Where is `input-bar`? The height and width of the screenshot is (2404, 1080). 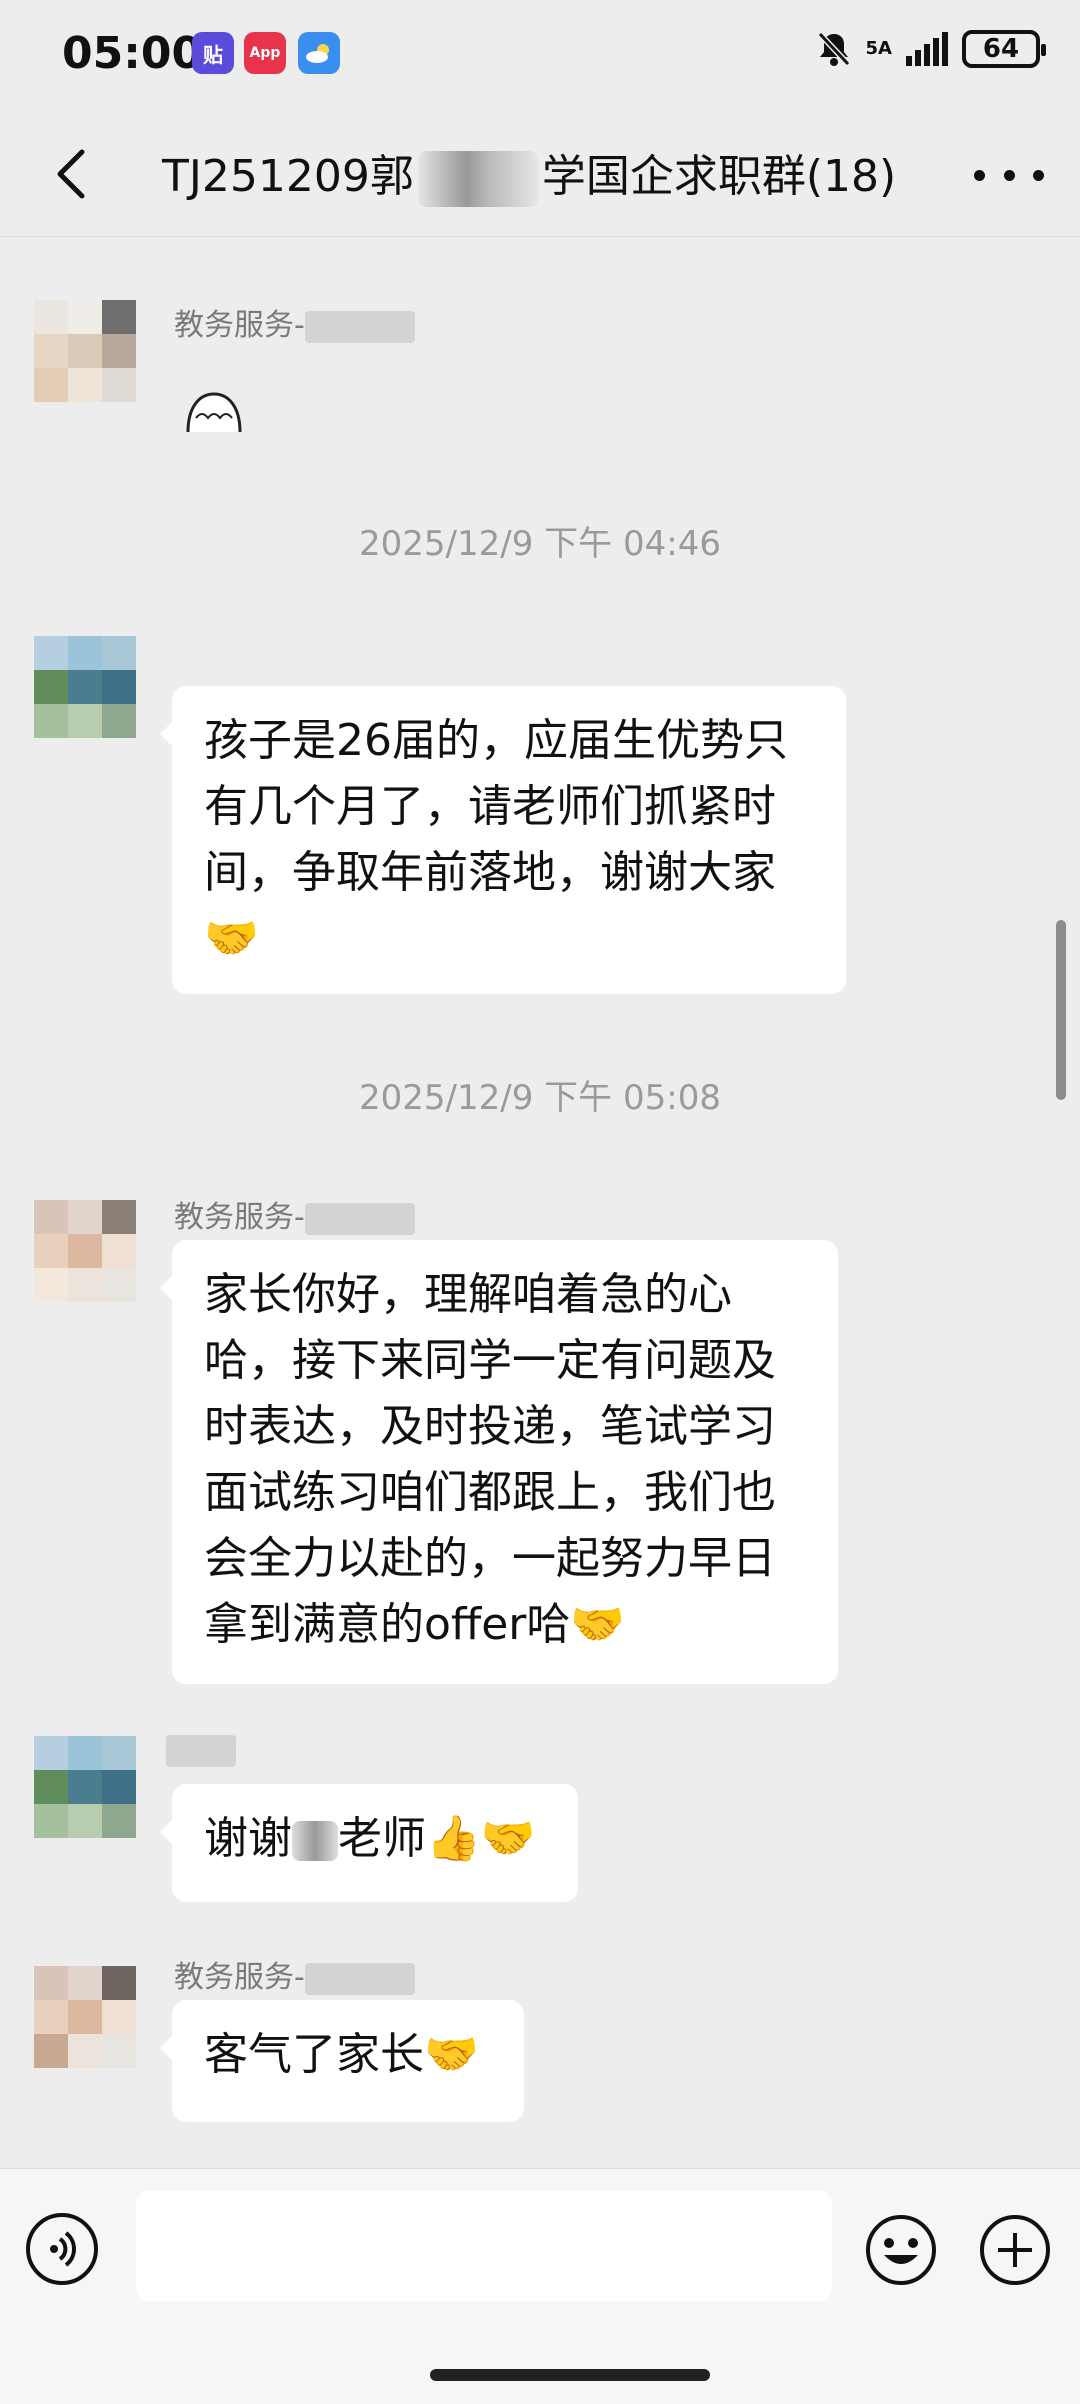 input-bar is located at coordinates (540, 2286).